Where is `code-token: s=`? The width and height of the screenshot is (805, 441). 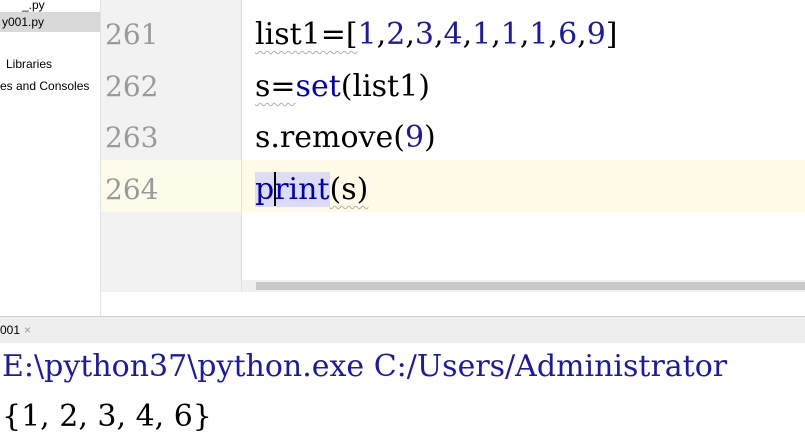
code-token: s= is located at coordinates (275, 86).